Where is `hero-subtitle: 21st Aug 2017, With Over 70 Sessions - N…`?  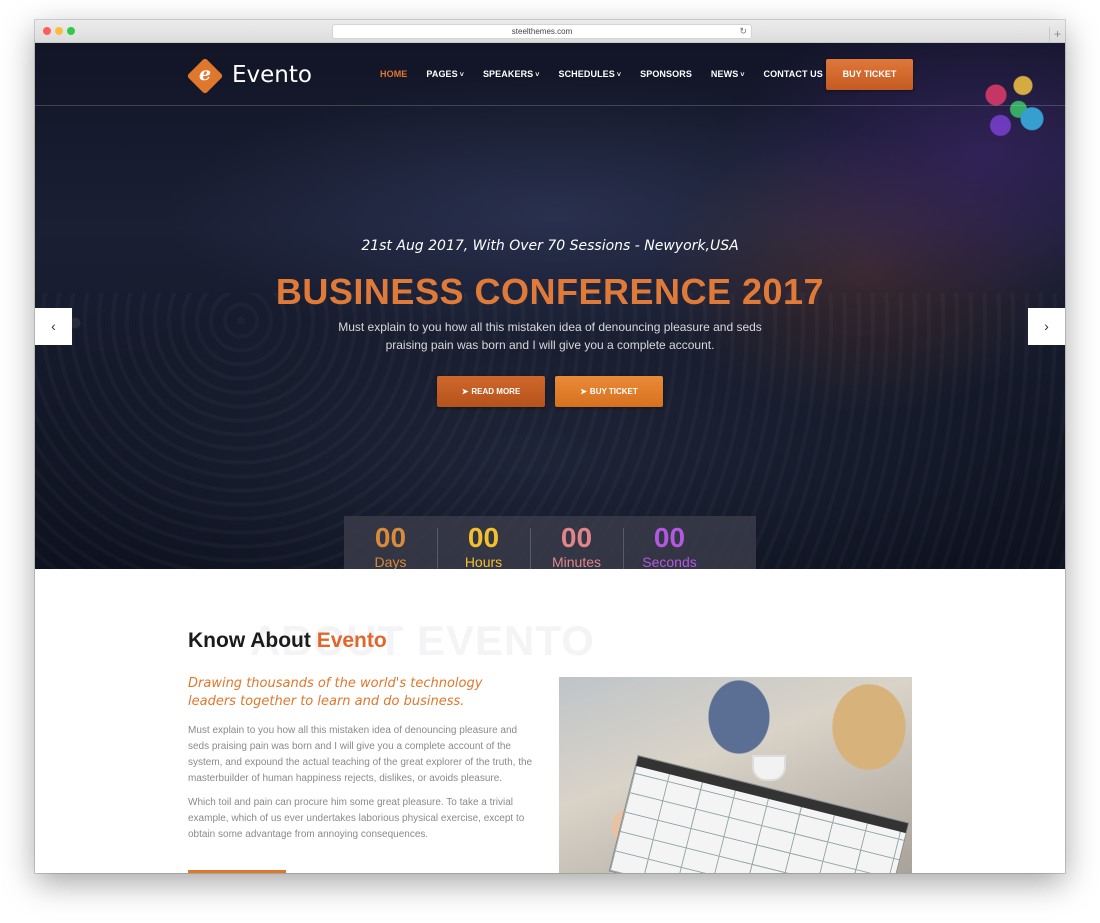 hero-subtitle: 21st Aug 2017, With Over 70 Sessions - N… is located at coordinates (550, 246).